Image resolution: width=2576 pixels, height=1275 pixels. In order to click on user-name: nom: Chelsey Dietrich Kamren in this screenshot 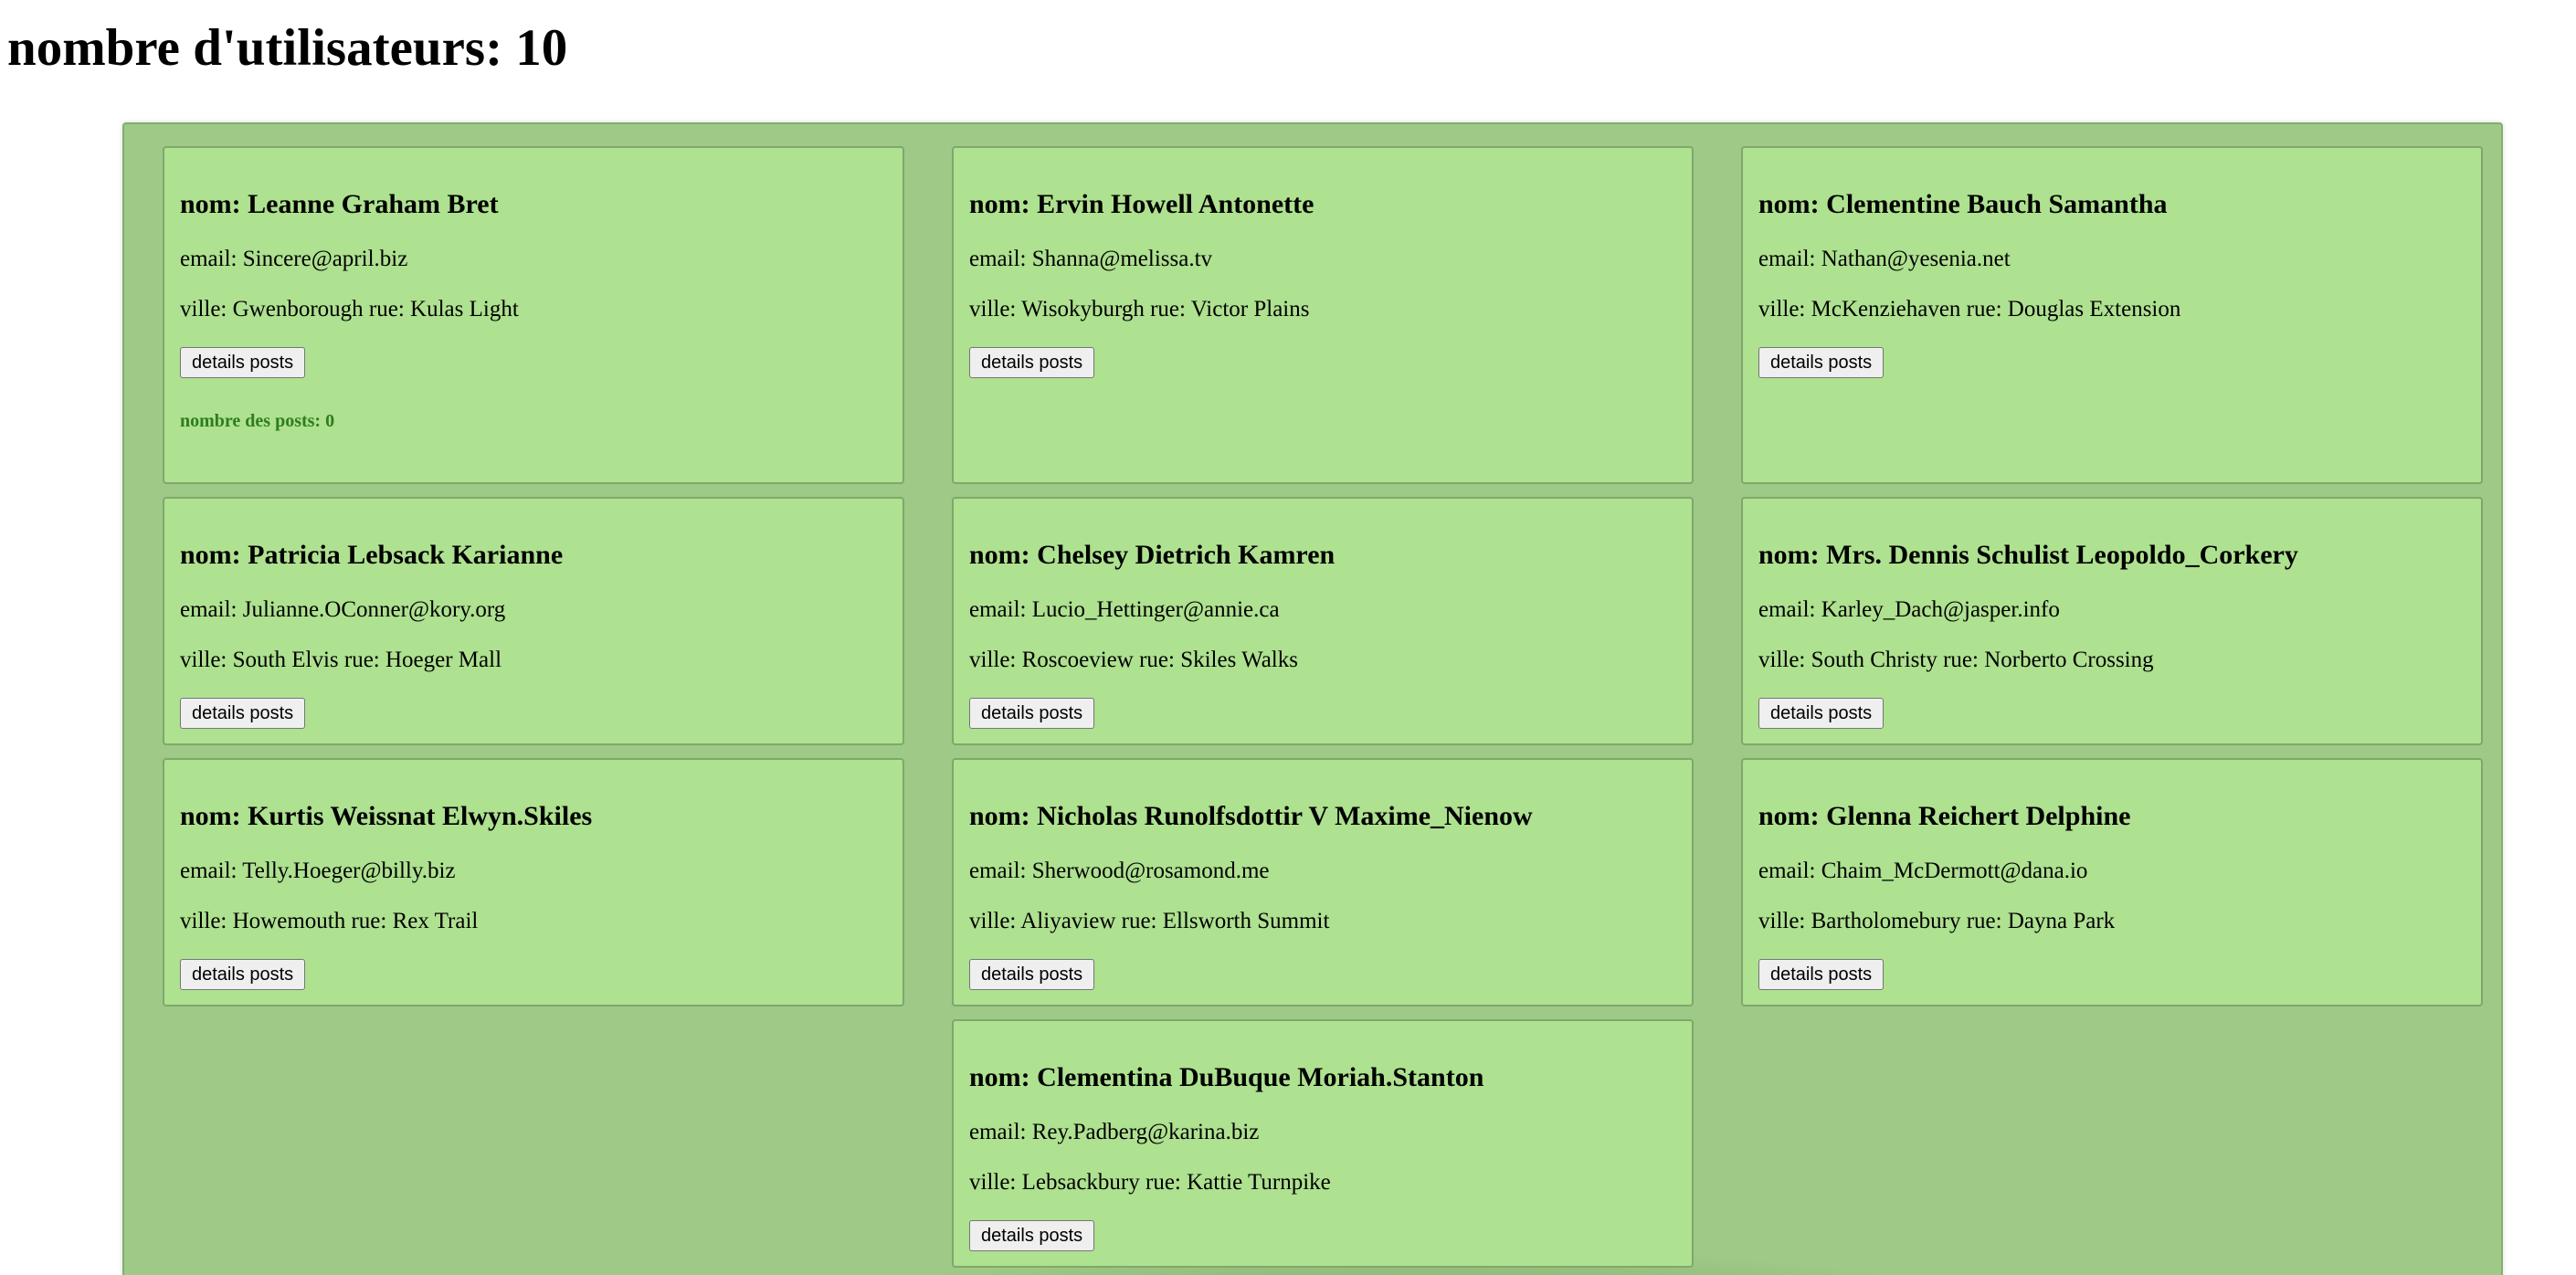, I will do `click(1152, 555)`.